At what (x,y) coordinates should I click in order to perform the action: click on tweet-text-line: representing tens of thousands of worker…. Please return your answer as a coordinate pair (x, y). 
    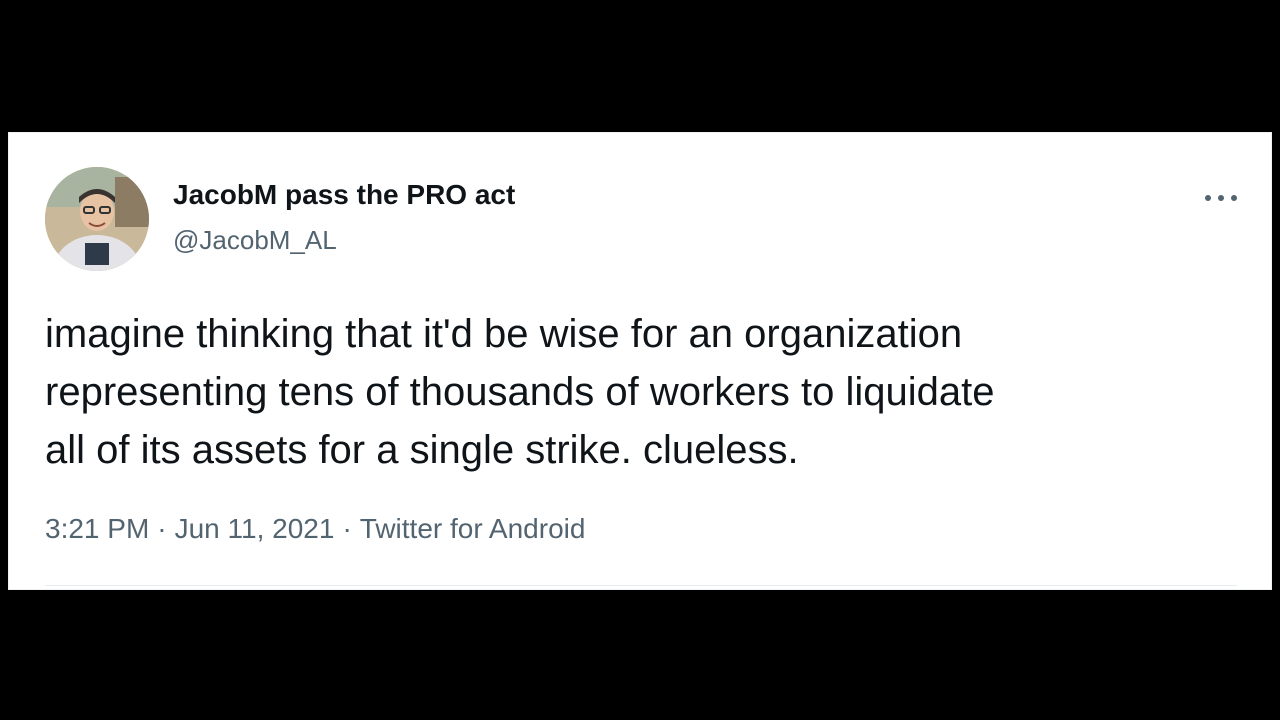
    Looking at the image, I should click on (520, 392).